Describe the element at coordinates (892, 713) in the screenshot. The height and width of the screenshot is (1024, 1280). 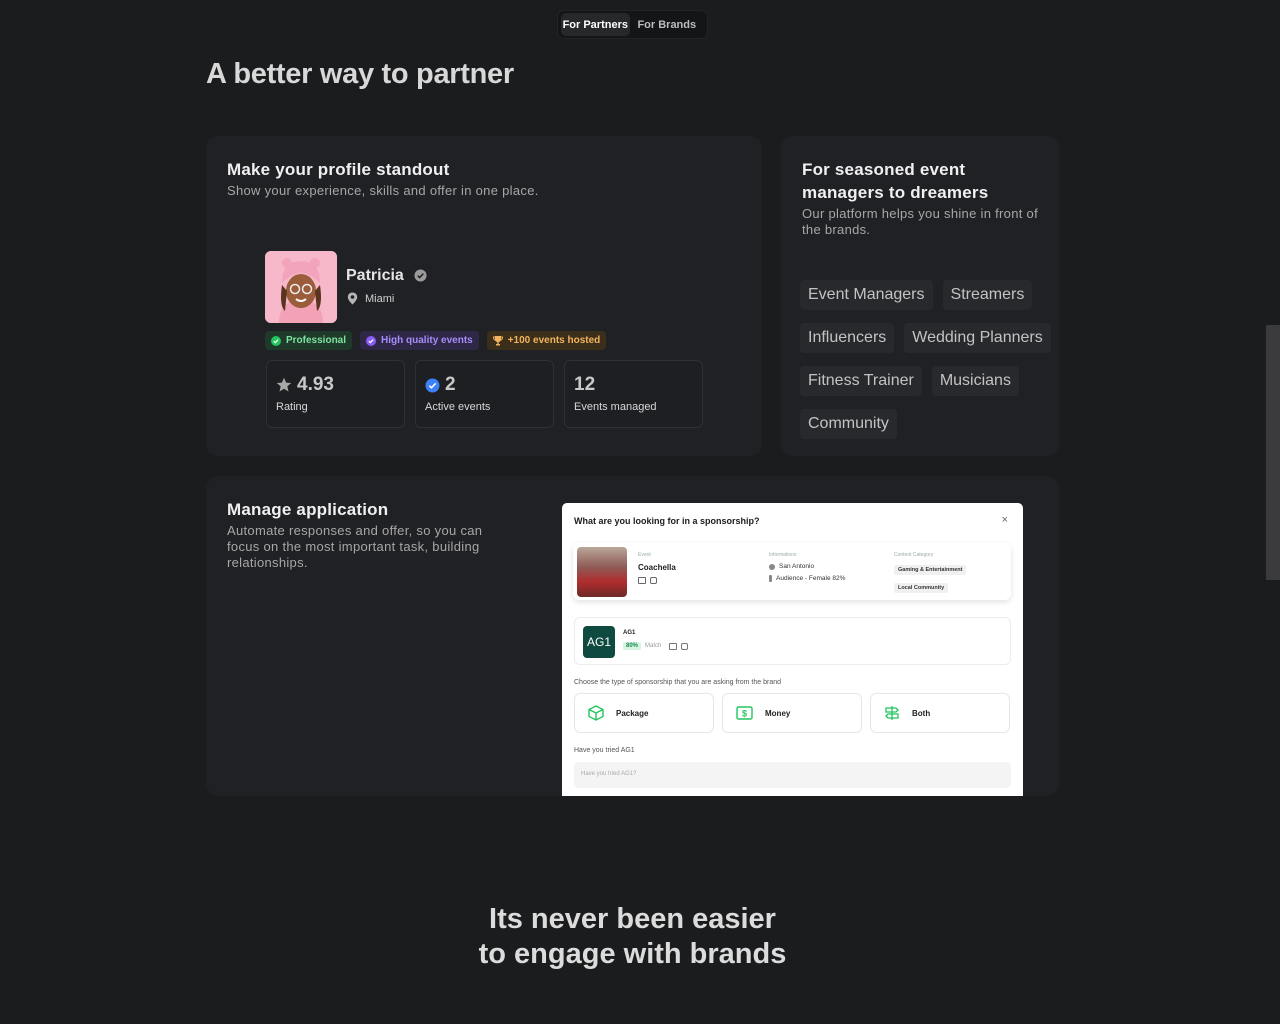
I see `signpost-icon` at that location.